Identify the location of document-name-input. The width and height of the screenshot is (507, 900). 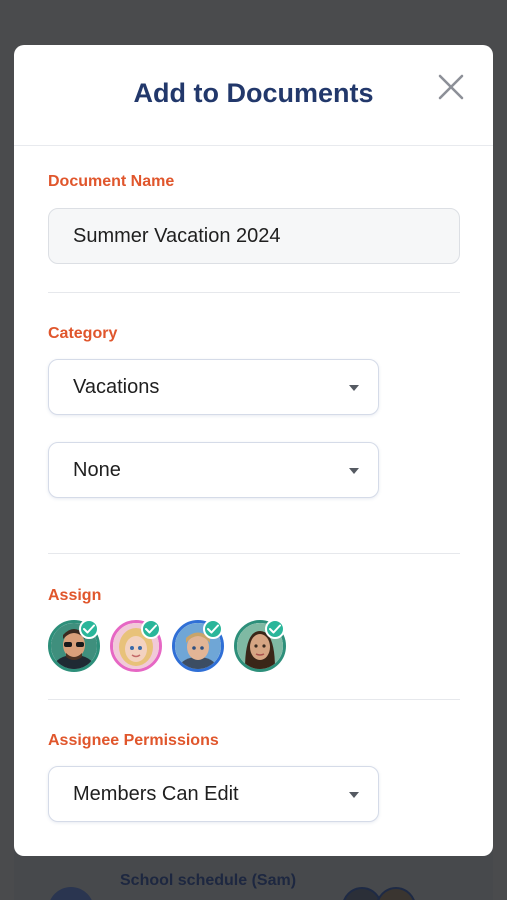
(254, 236).